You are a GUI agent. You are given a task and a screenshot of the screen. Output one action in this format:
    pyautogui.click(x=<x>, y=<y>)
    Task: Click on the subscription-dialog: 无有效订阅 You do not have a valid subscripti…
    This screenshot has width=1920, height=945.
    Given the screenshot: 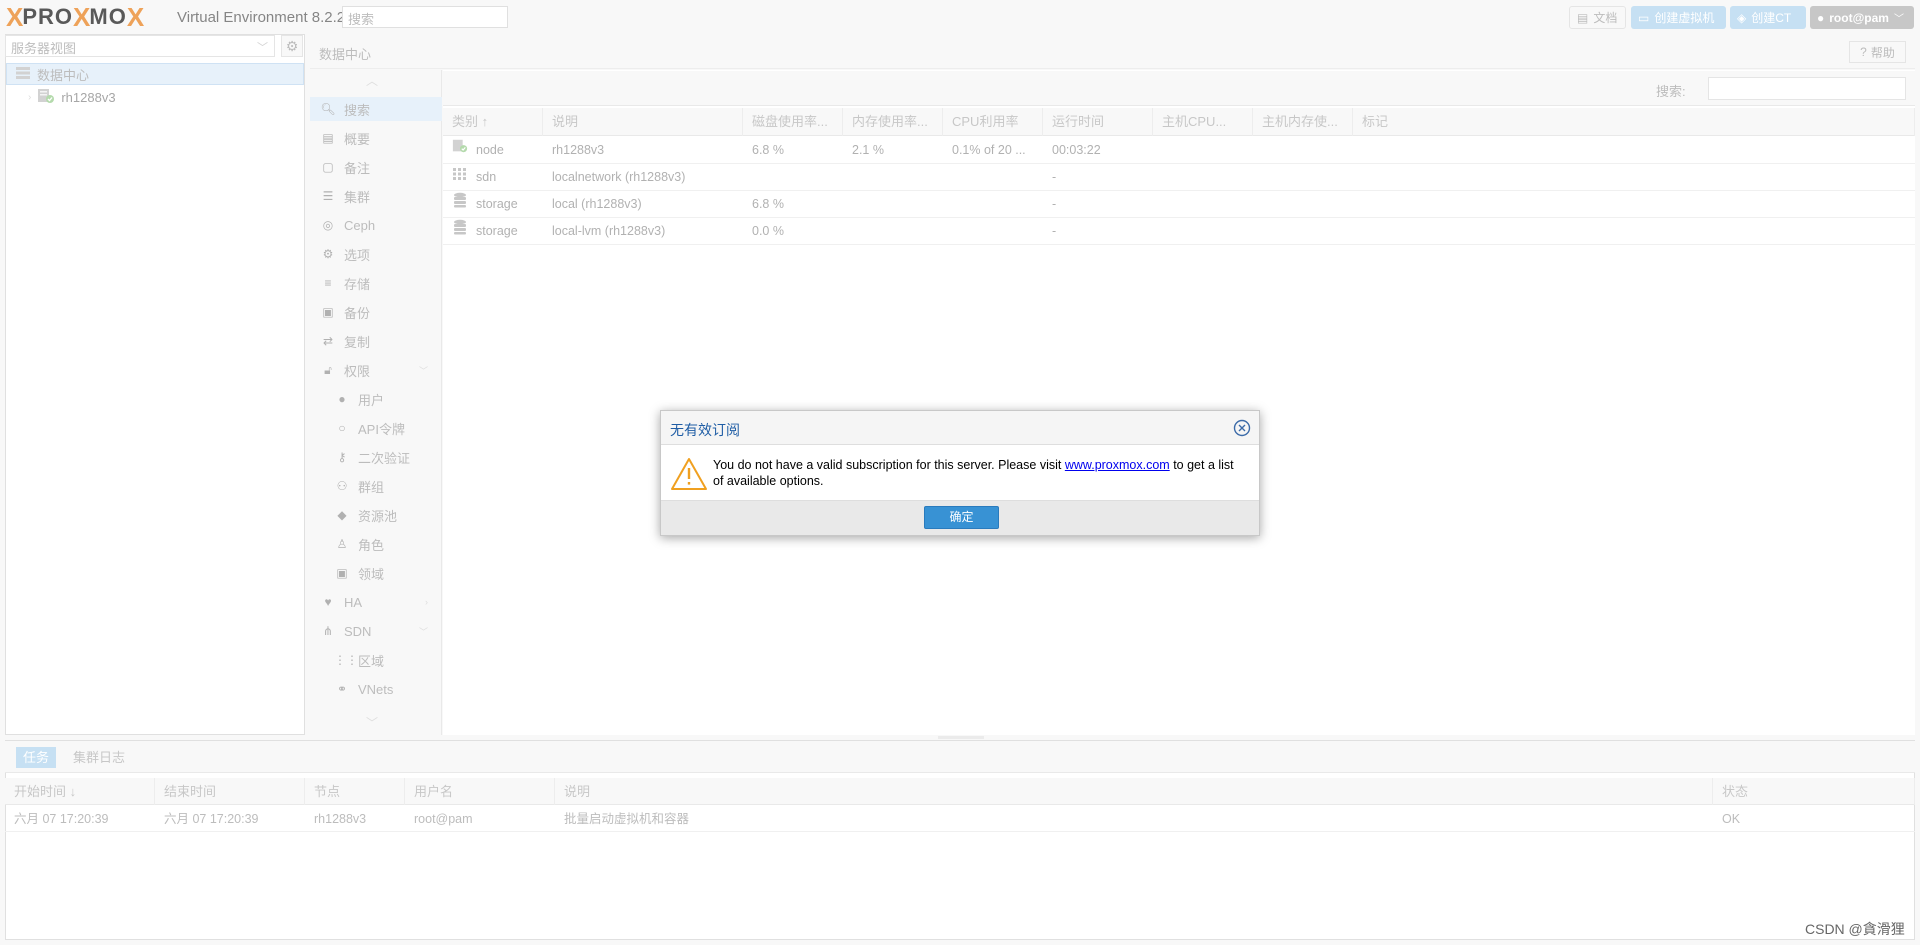 What is the action you would take?
    pyautogui.click(x=960, y=473)
    